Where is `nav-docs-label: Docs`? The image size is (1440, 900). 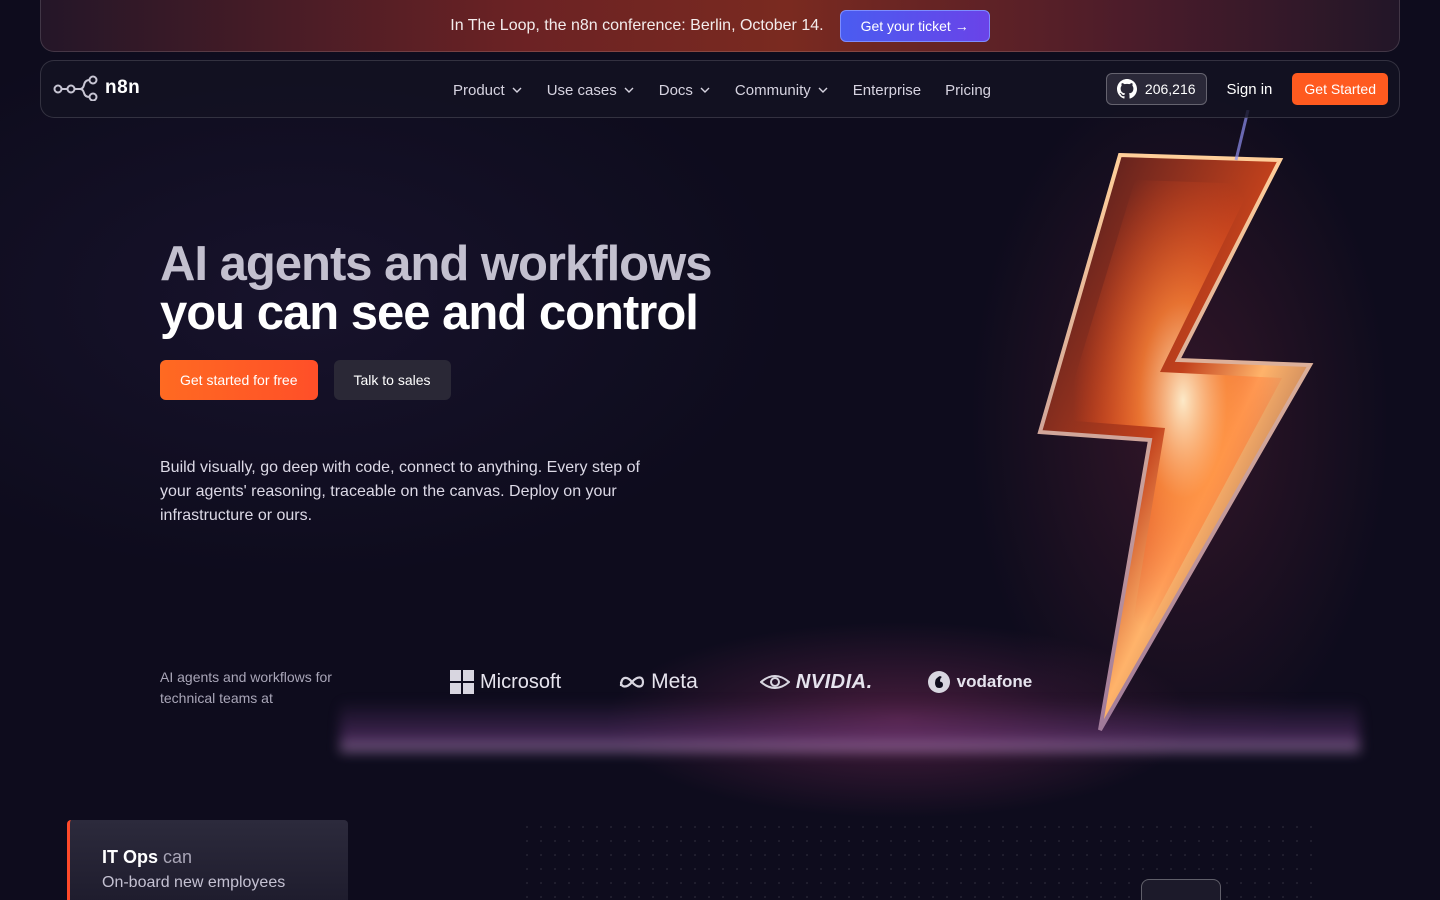 nav-docs-label: Docs is located at coordinates (675, 90).